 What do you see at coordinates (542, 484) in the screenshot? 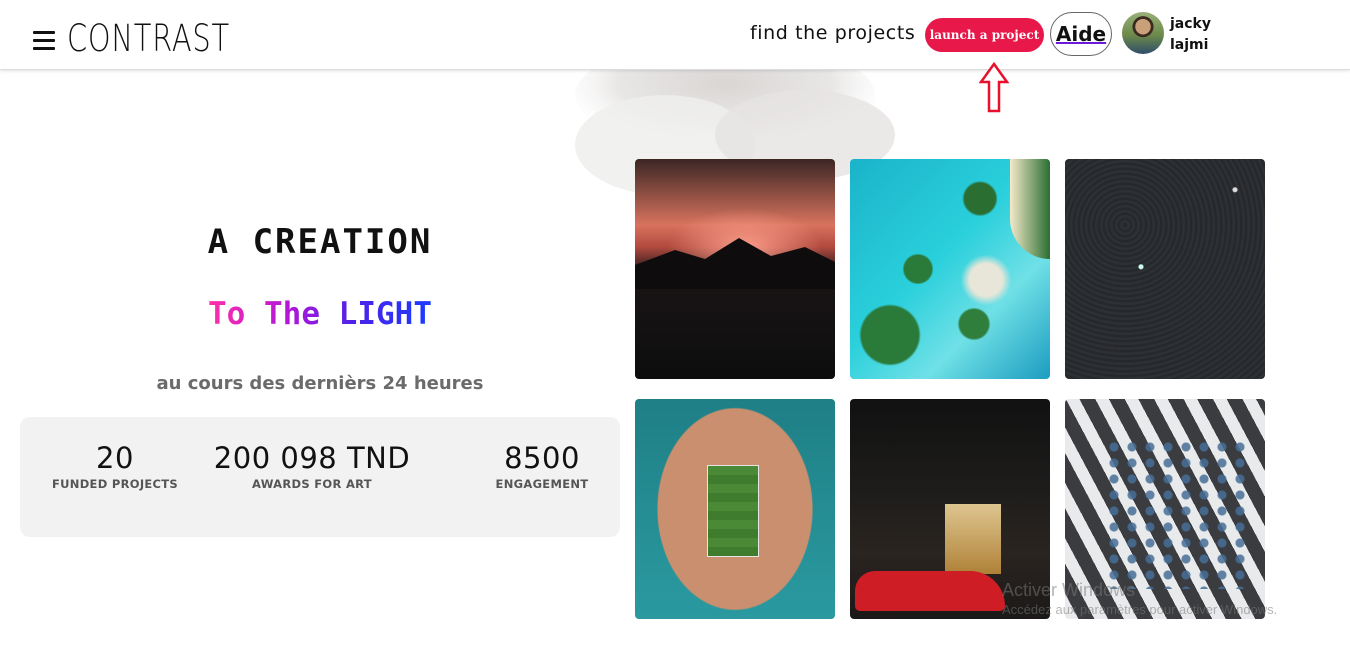
I see `stat-label: ENGAGEMENT` at bounding box center [542, 484].